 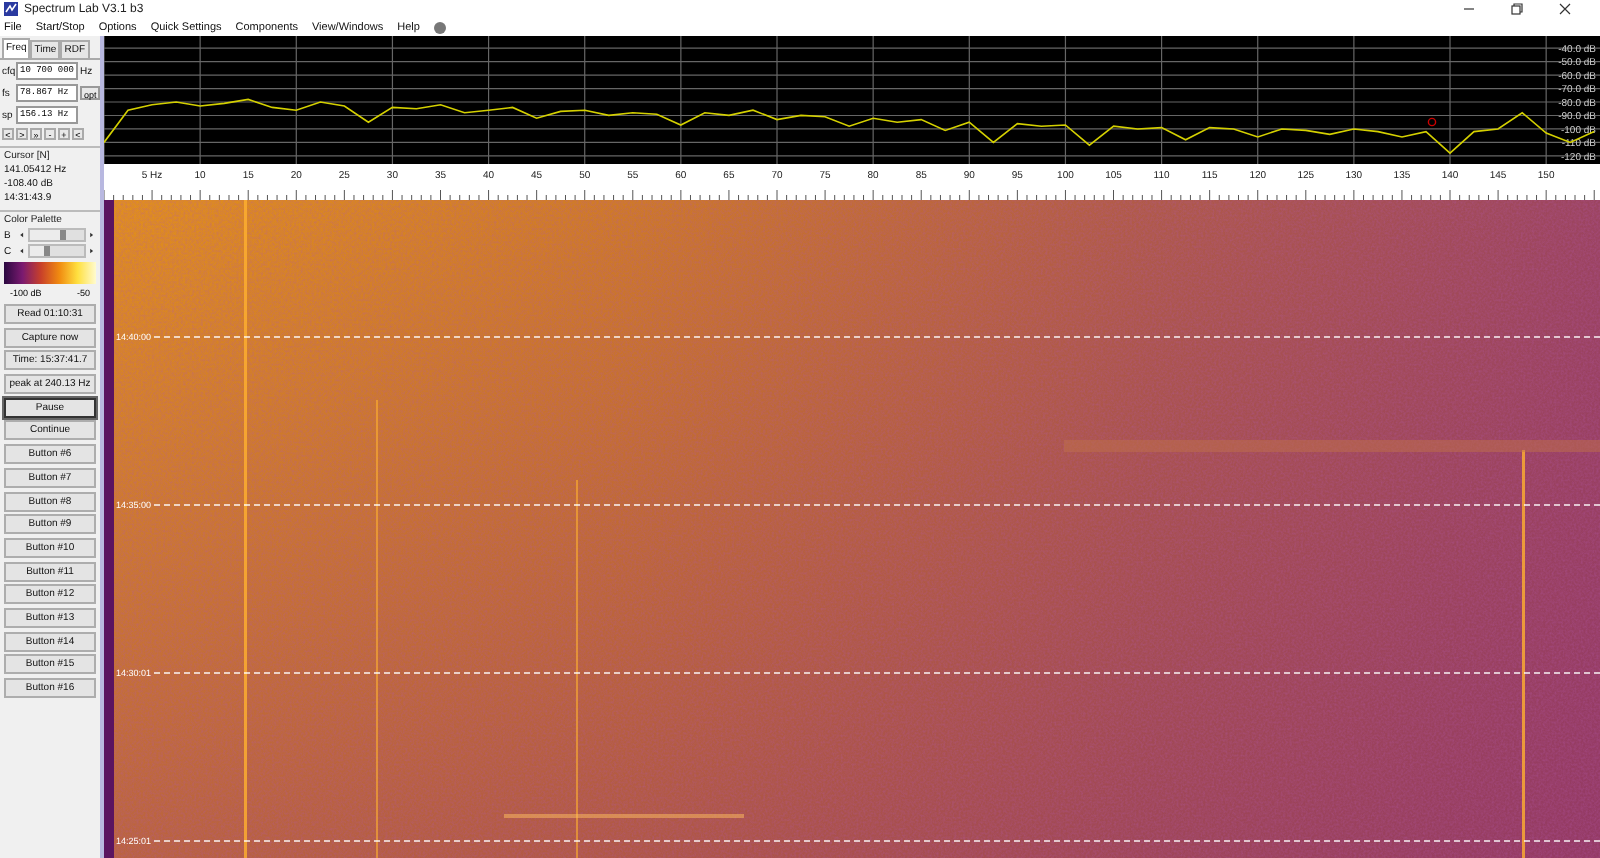 What do you see at coordinates (1517, 9) in the screenshot?
I see `restore-icon` at bounding box center [1517, 9].